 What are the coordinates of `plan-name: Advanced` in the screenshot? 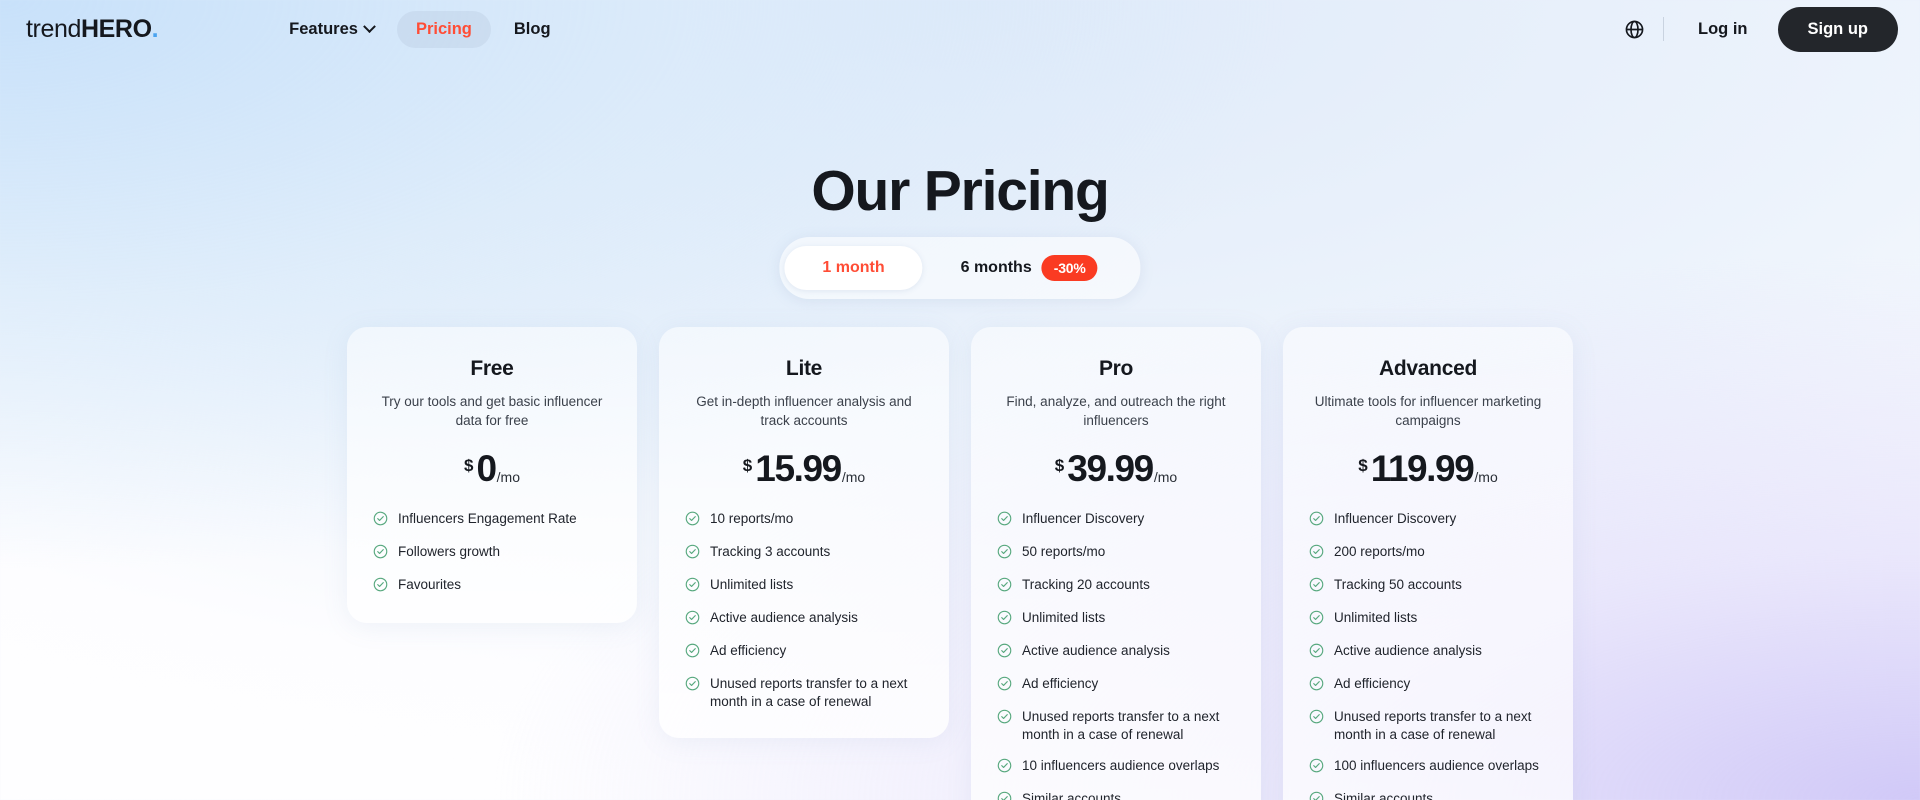 It's located at (1428, 368).